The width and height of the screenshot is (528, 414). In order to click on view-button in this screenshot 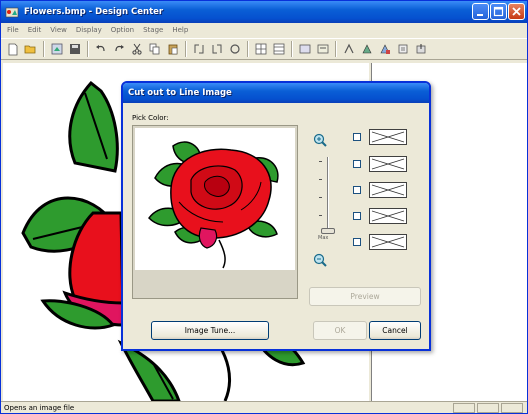, I will do `click(304, 49)`.